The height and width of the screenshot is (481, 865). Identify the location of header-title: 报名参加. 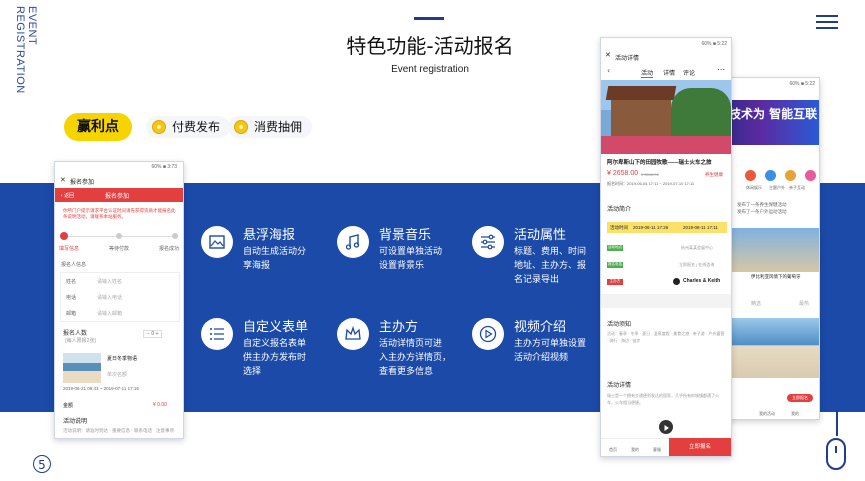
(117, 197).